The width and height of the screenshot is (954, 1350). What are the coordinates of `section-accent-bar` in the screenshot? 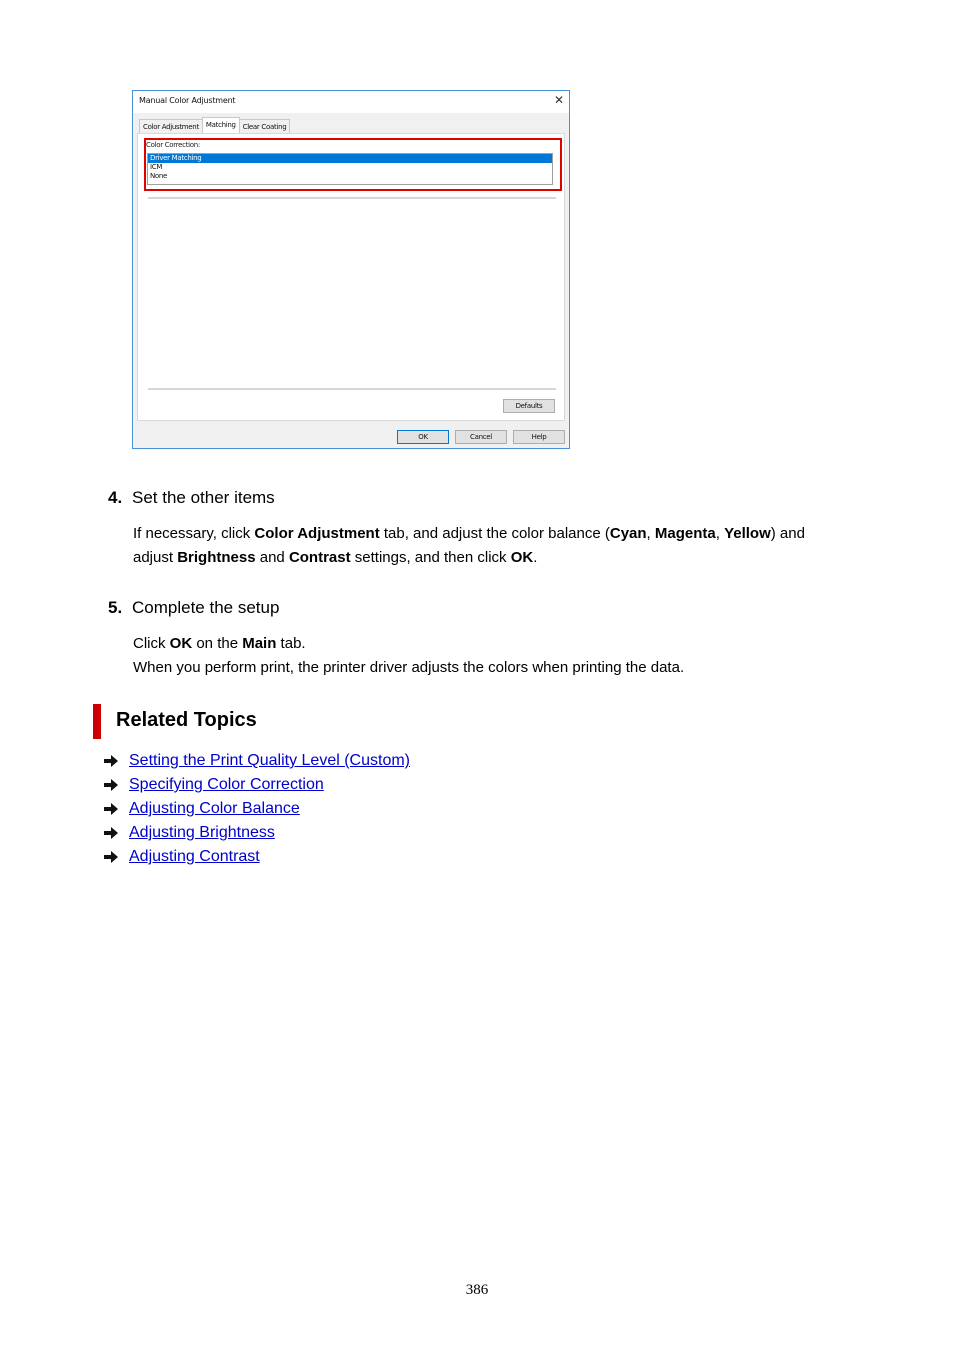 It's located at (97, 721).